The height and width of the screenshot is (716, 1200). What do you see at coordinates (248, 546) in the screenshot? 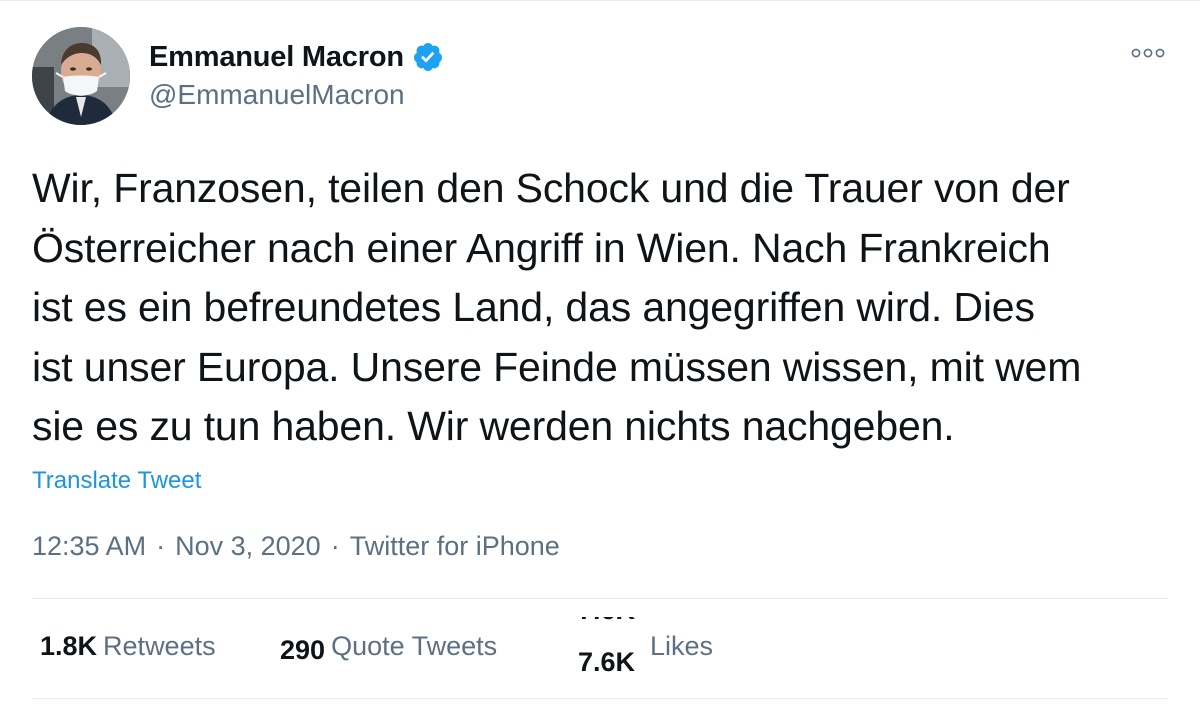
I see `tweet-date: Nov 3, 2020` at bounding box center [248, 546].